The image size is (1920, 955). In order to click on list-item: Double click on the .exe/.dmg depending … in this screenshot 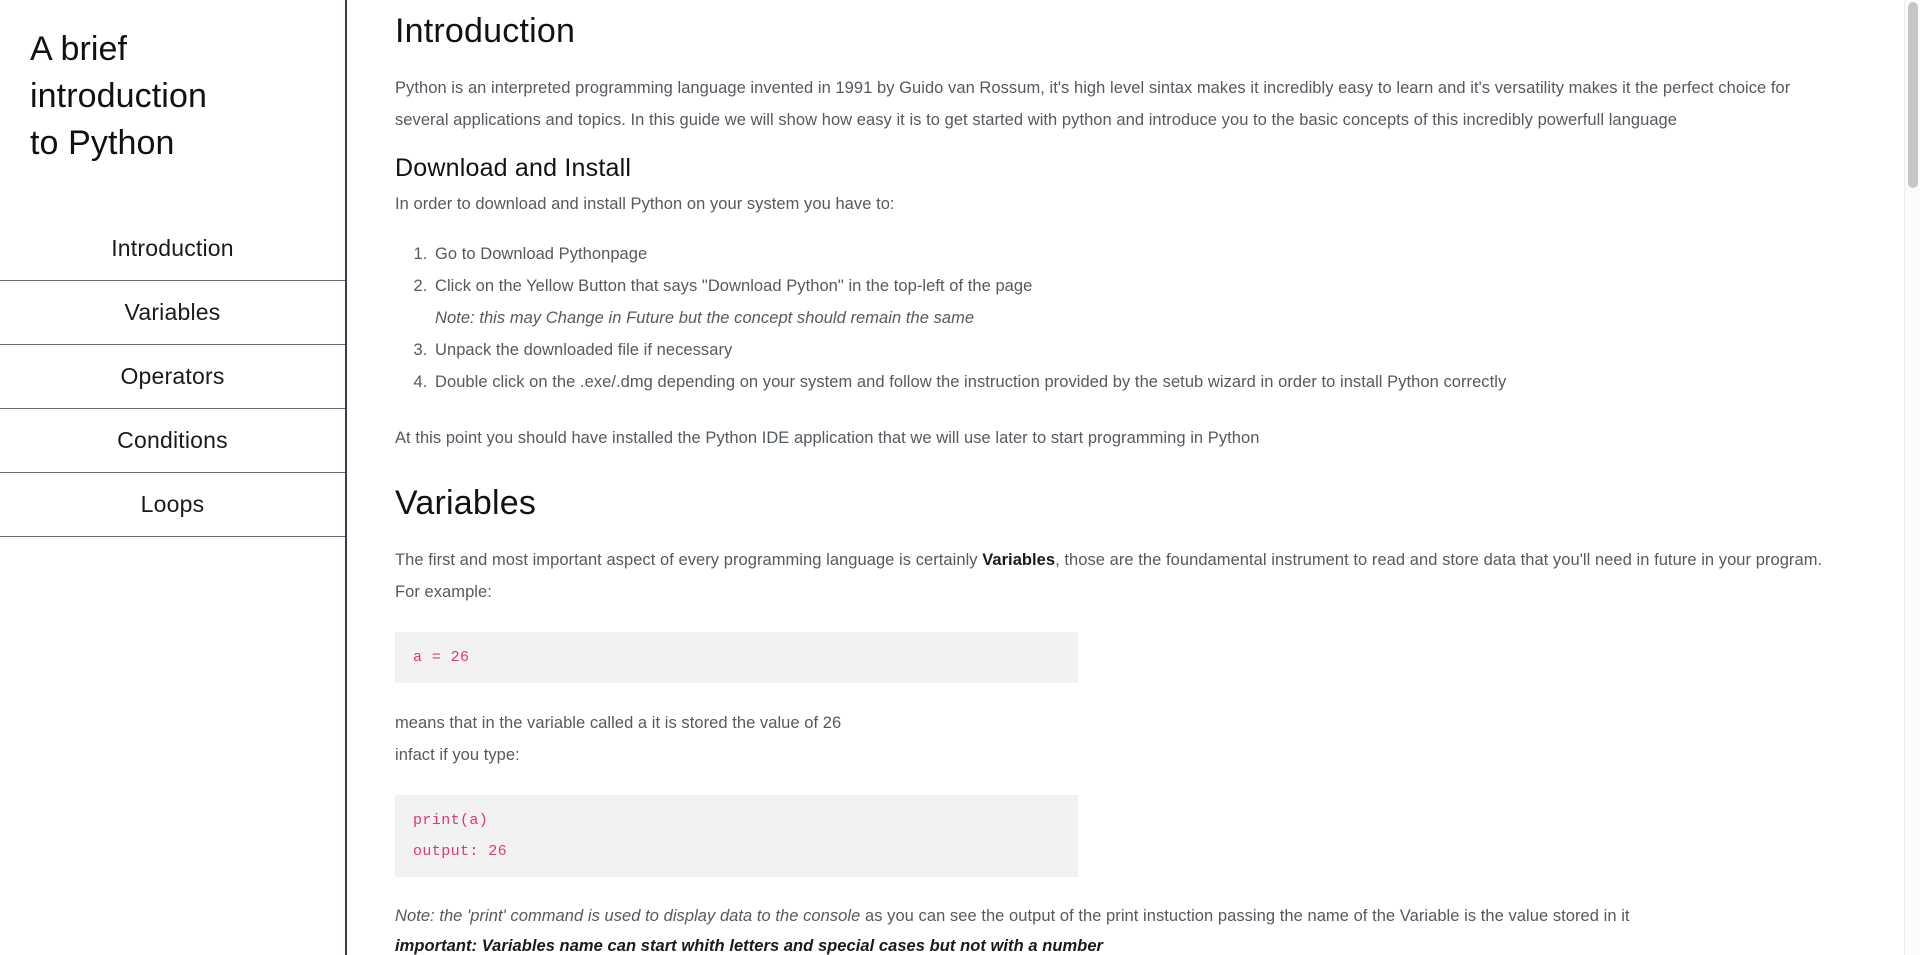, I will do `click(1140, 382)`.